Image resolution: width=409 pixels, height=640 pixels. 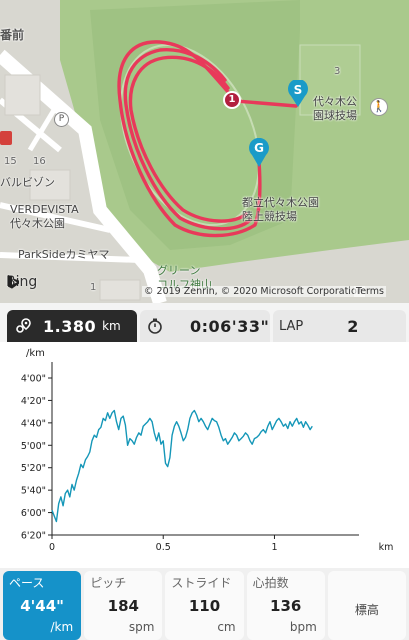 I want to click on tab-value: 110, so click(x=204, y=606).